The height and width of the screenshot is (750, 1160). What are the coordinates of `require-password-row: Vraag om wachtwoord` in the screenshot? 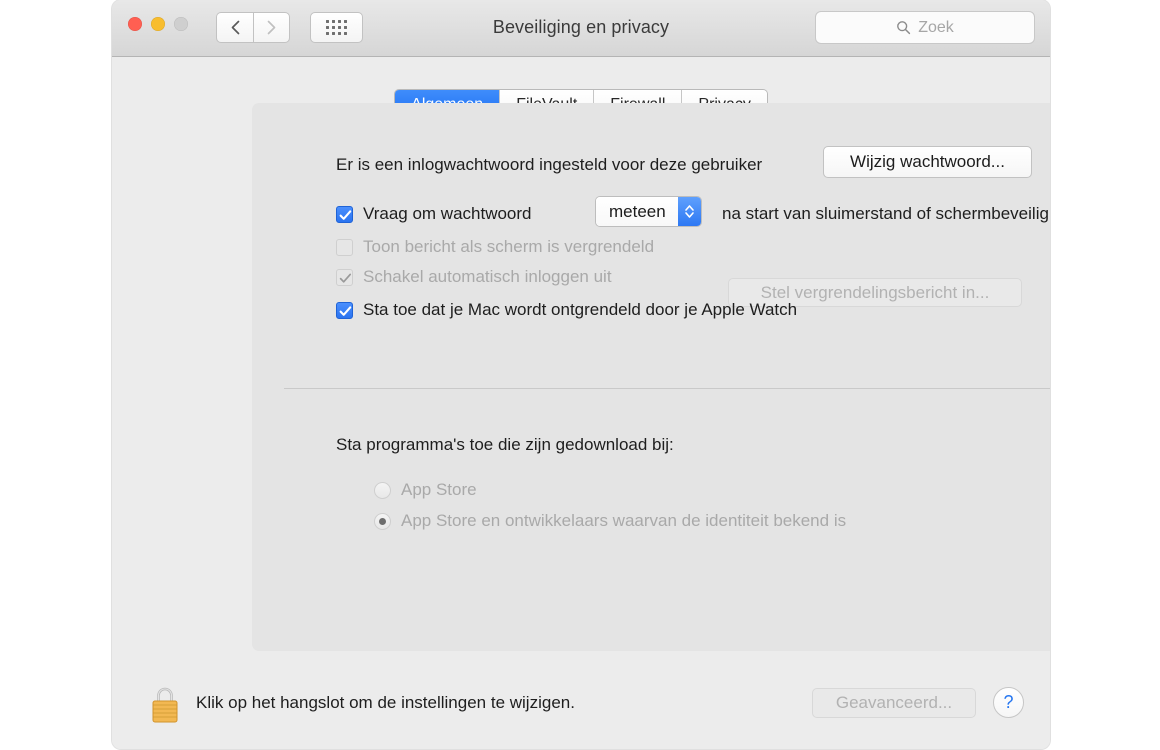 It's located at (434, 214).